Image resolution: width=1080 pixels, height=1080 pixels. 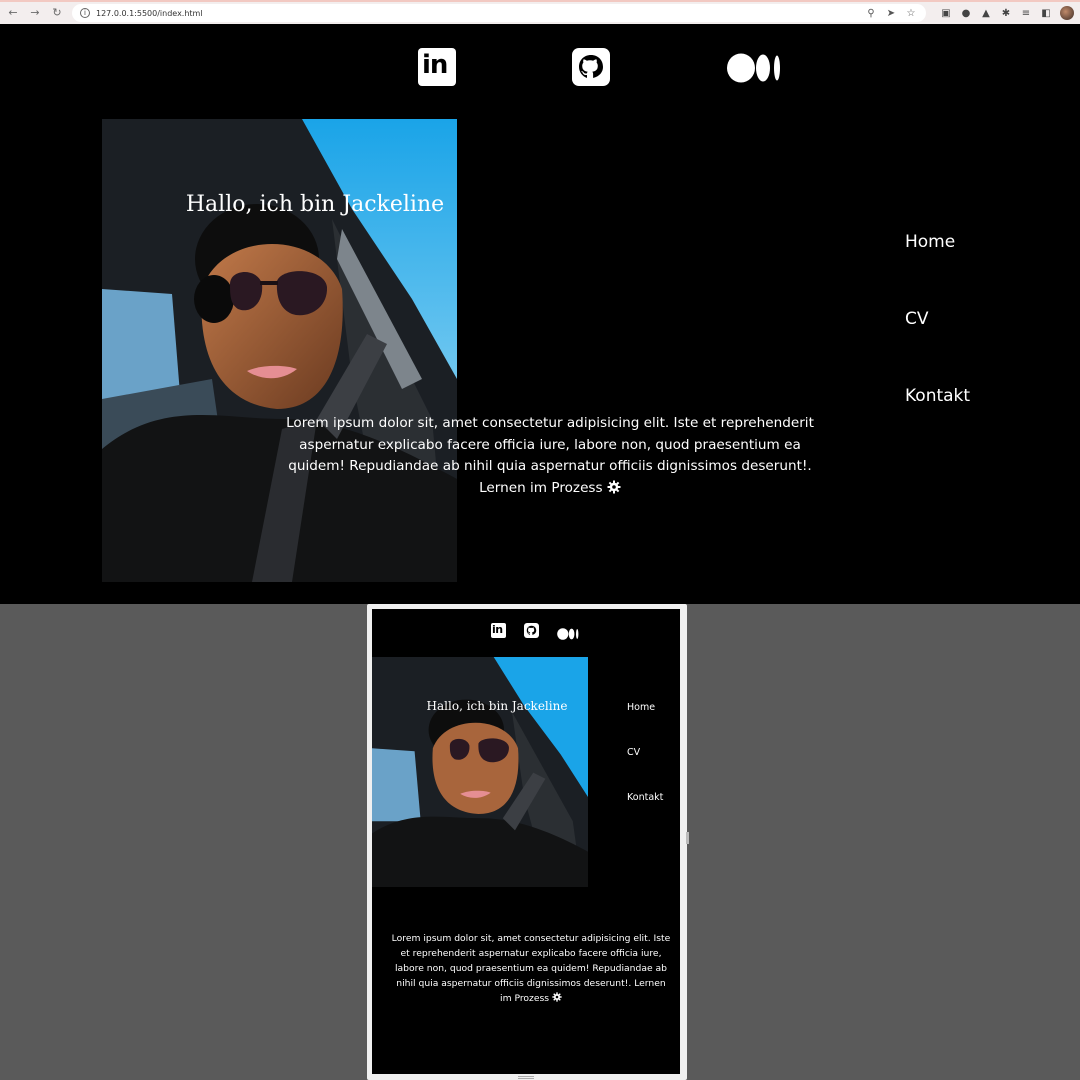 I want to click on site-info-icon: i, so click(x=85, y=13).